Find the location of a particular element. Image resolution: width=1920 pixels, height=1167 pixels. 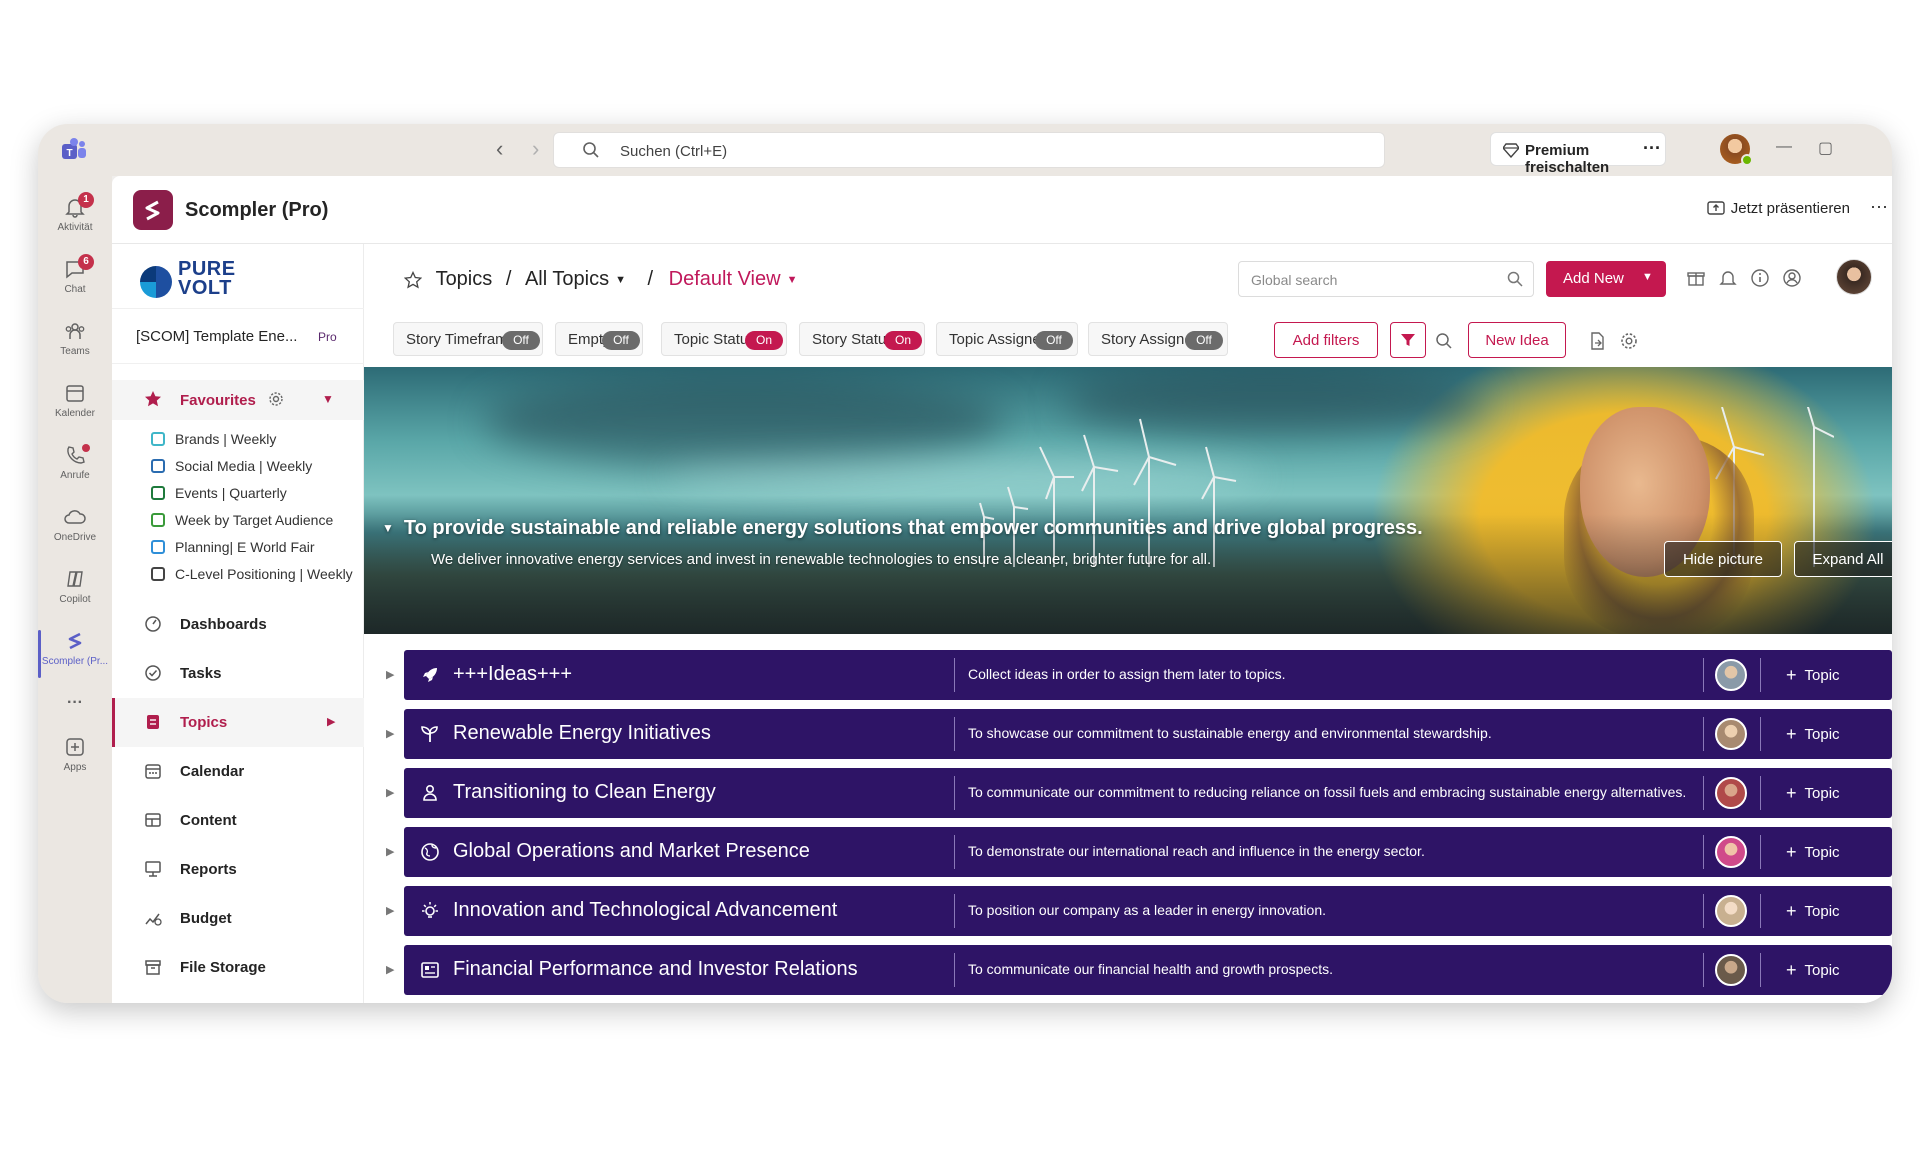

menu-item-reports: Reports is located at coordinates (238, 869).